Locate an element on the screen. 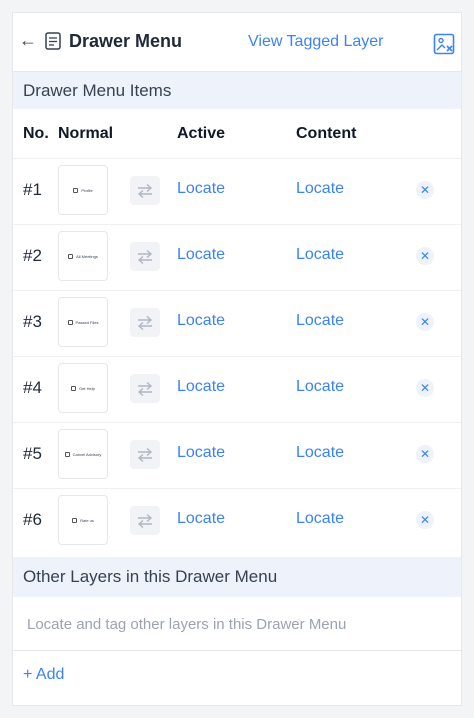 The height and width of the screenshot is (718, 474). thumbnail-preview: Profile is located at coordinates (83, 190).